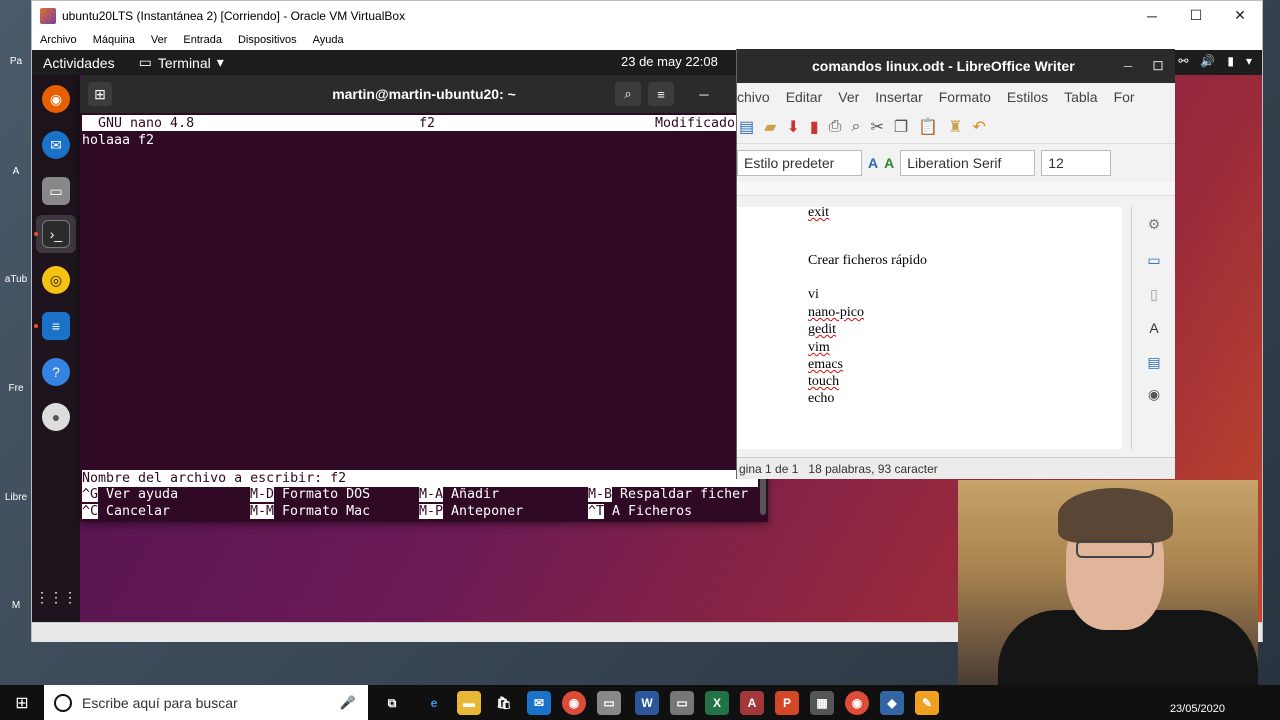 This screenshot has height=720, width=1280. What do you see at coordinates (822, 703) in the screenshot?
I see `calculator-icon: ▦` at bounding box center [822, 703].